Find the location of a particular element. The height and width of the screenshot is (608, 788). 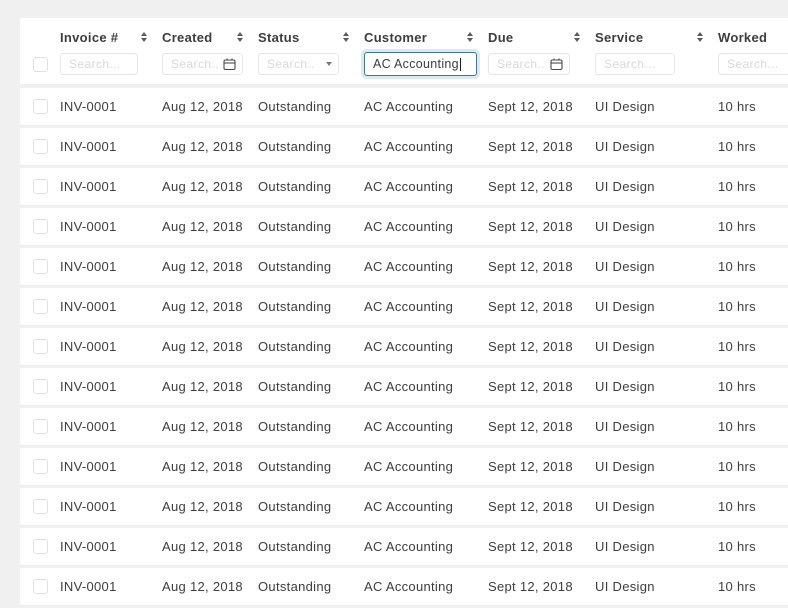

service-filter-input is located at coordinates (635, 64).